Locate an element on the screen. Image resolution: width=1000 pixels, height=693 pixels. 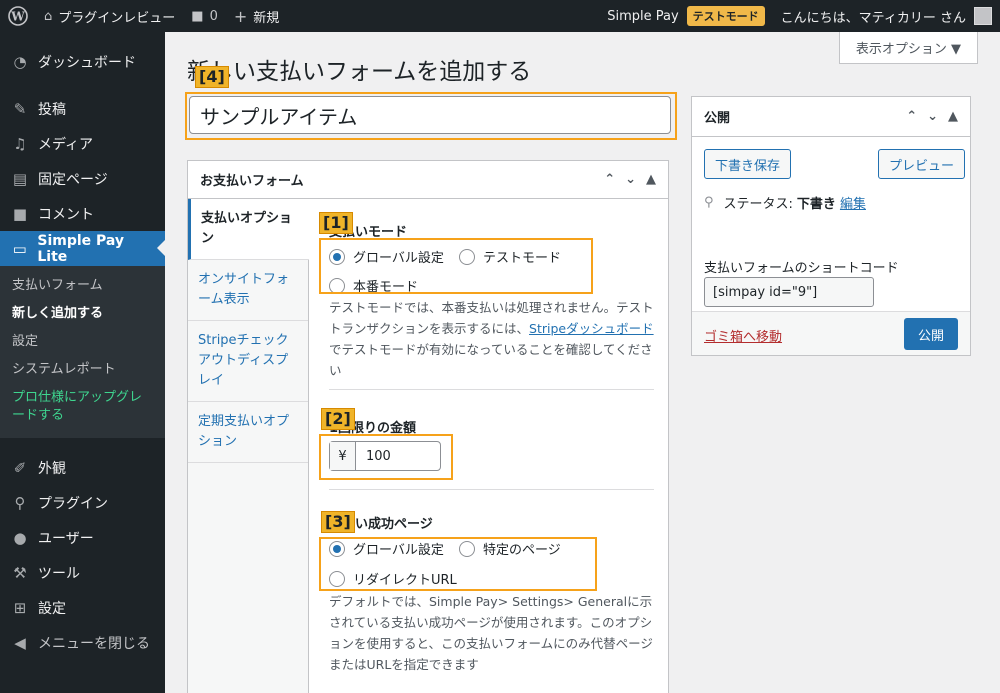
wordpress-logo-icon: W is located at coordinates (18, 16).